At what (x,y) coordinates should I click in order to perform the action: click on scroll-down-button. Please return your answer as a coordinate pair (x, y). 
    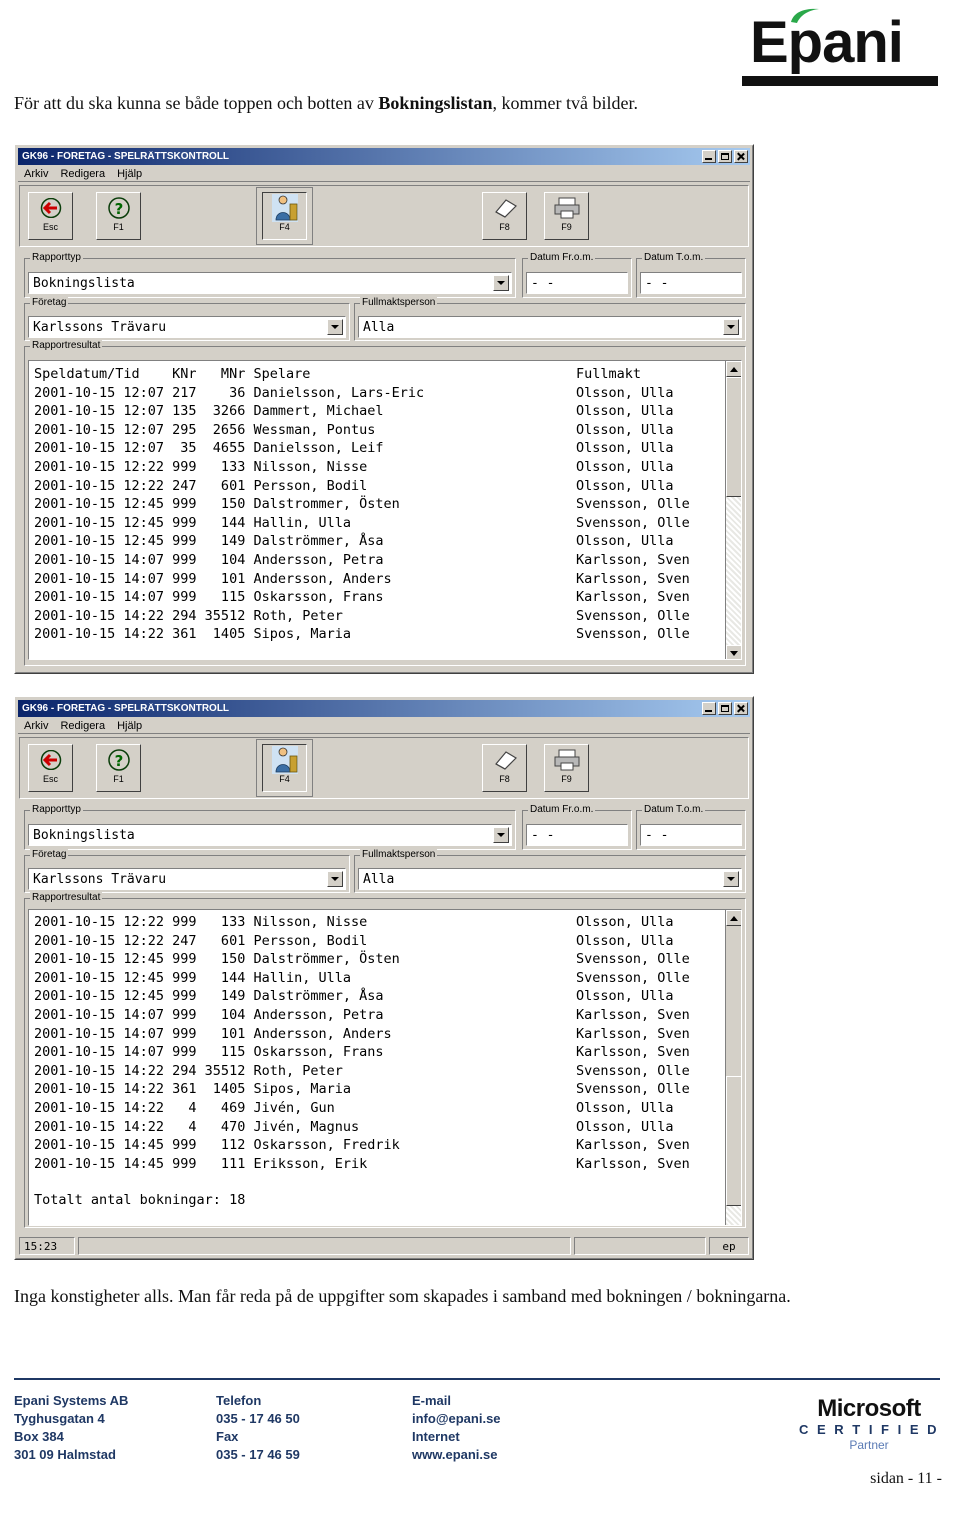
    Looking at the image, I should click on (733, 652).